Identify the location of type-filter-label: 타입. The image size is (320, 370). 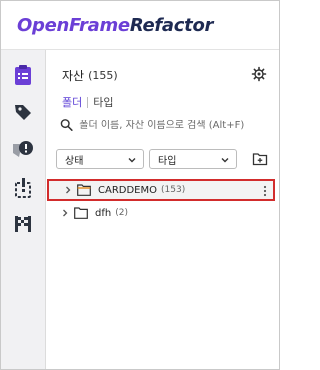
(167, 161).